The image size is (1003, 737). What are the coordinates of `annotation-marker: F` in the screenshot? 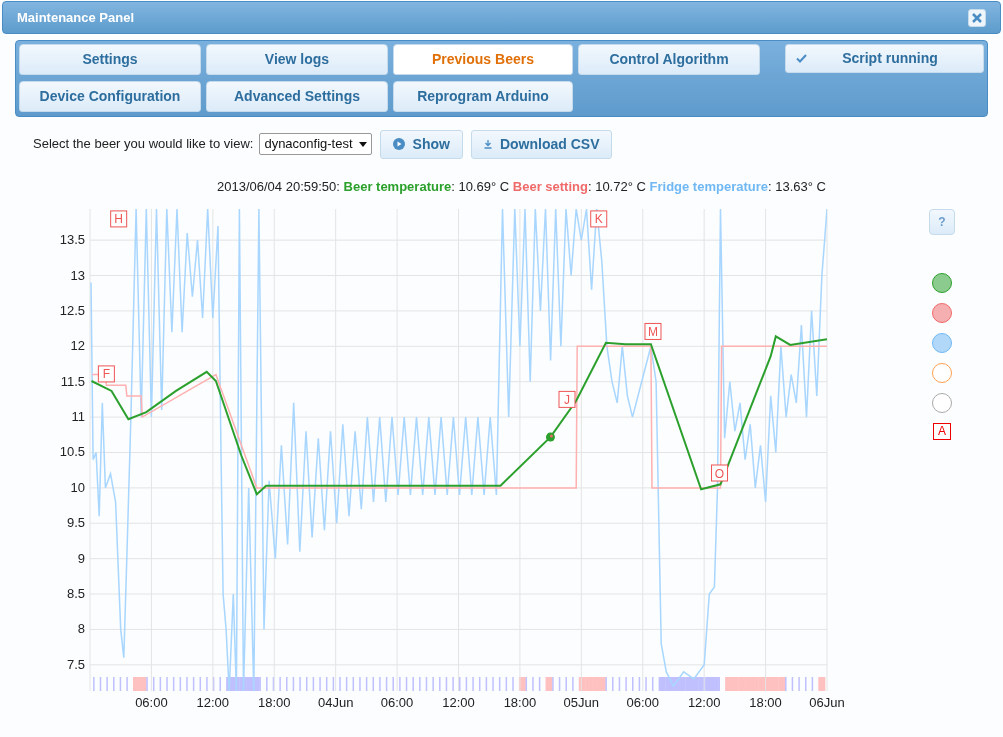 It's located at (106, 373).